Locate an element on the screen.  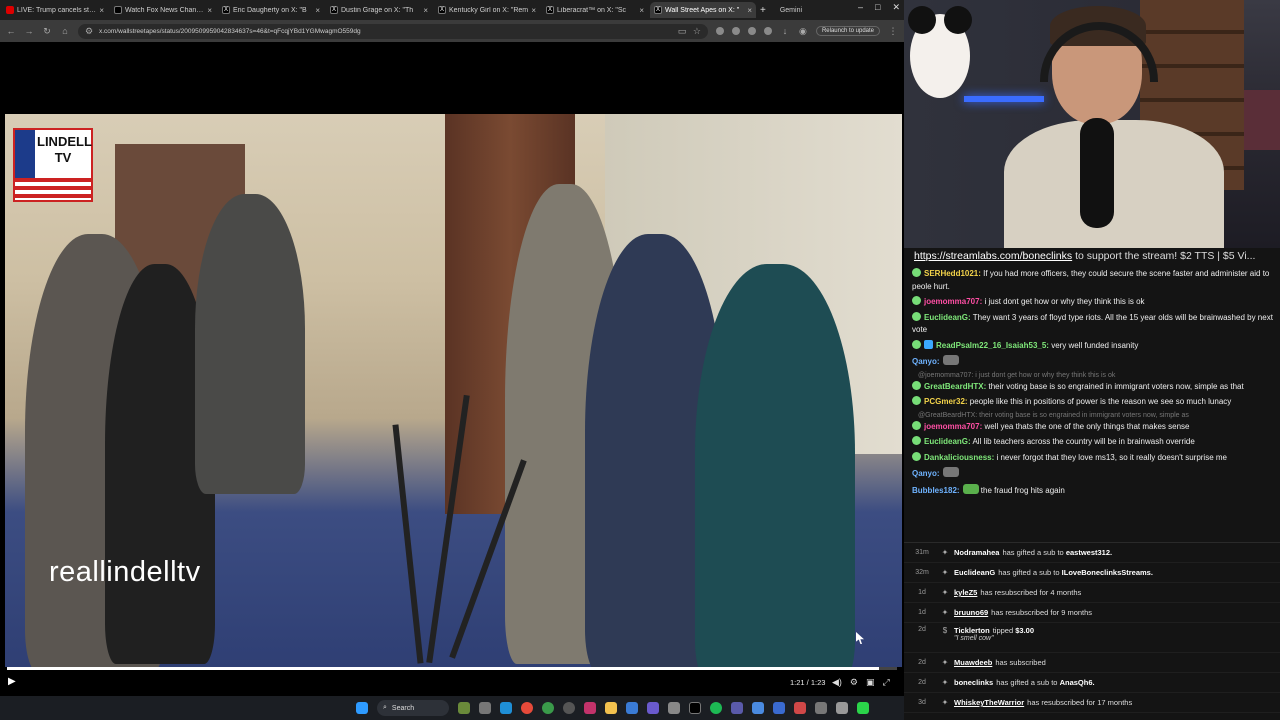
menu-icon: ⋮ is located at coordinates (893, 31).